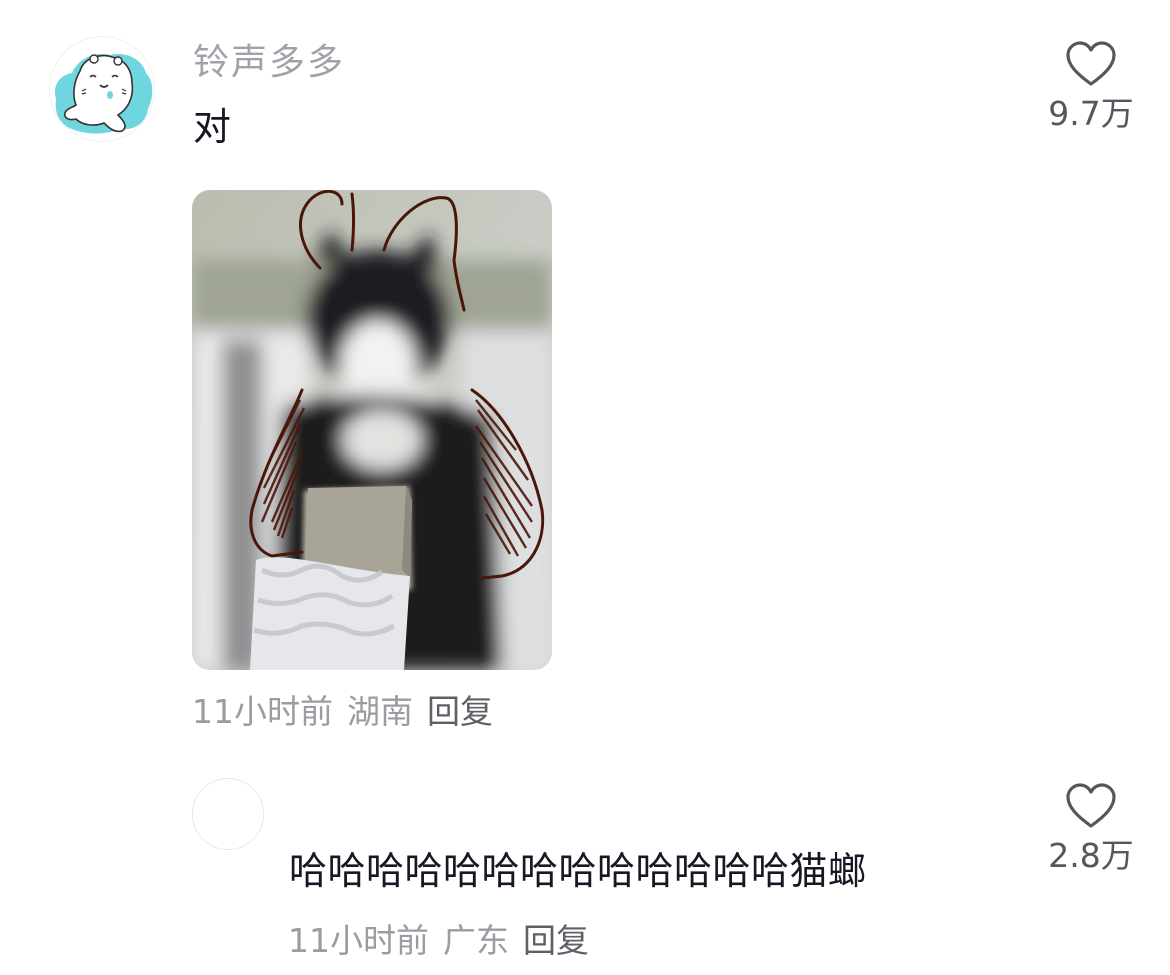 This screenshot has height=975, width=1170. I want to click on reply-user-avatar, so click(228, 814).